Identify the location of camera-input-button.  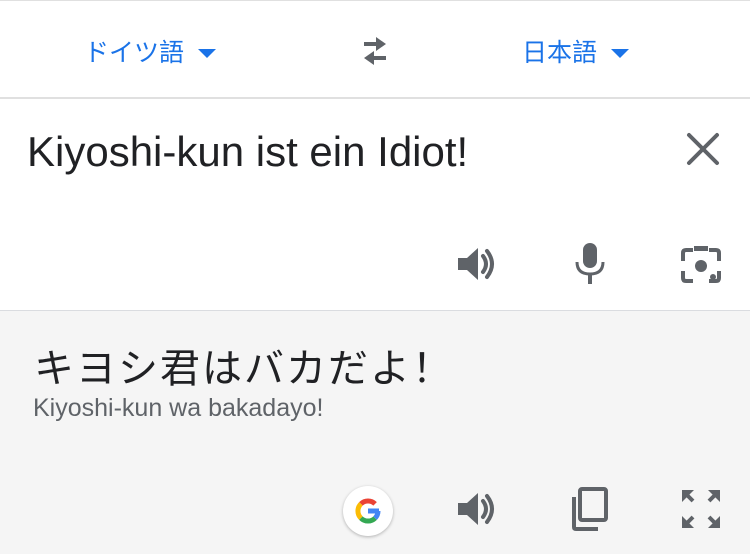
(701, 264).